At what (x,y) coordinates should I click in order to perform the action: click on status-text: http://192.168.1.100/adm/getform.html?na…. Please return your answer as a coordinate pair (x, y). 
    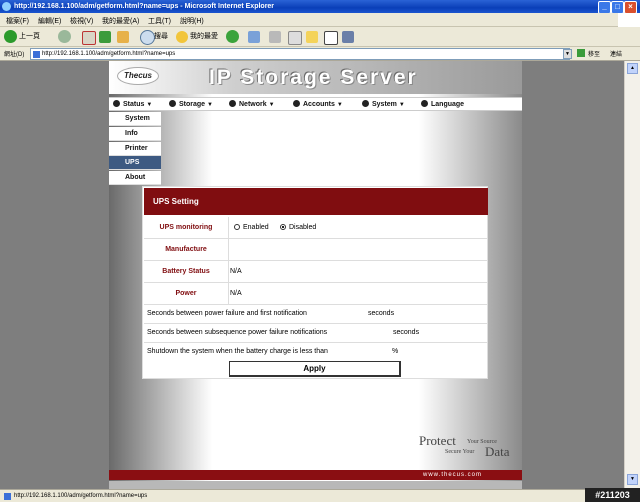
    Looking at the image, I should click on (81, 496).